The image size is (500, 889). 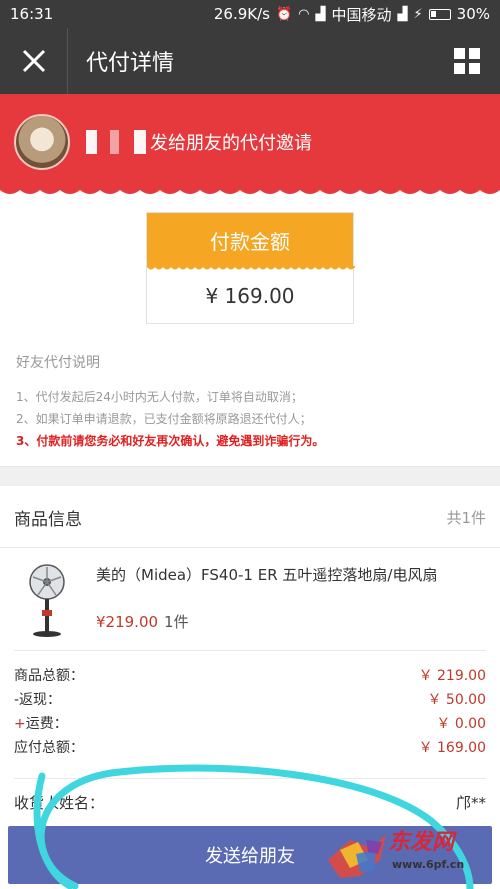 I want to click on menu-button, so click(x=467, y=61).